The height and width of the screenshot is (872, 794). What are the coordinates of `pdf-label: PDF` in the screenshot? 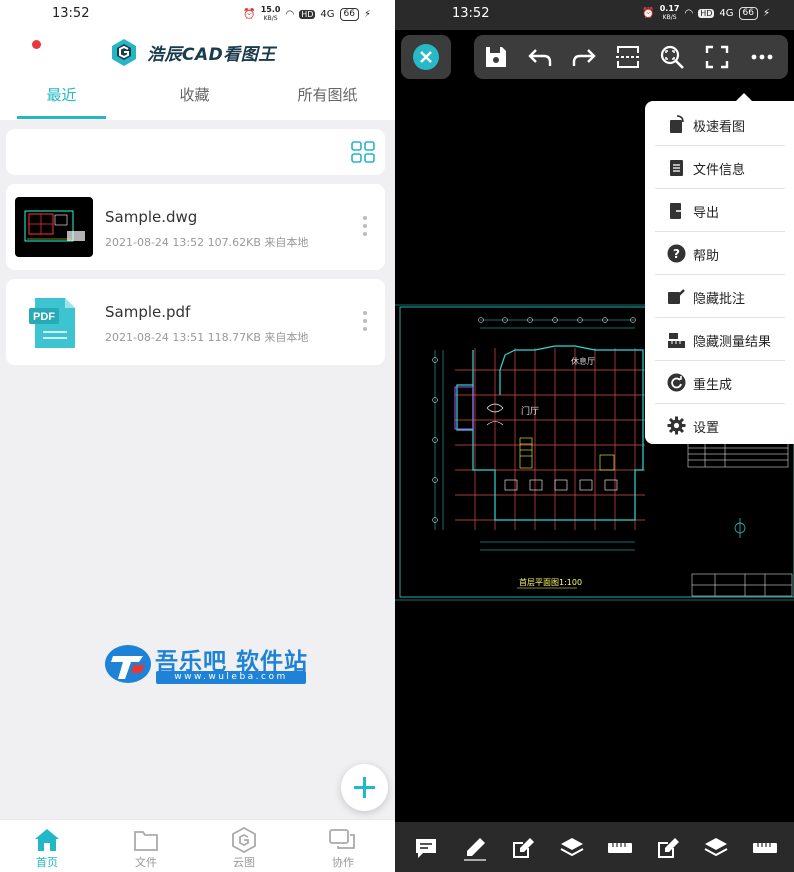 It's located at (44, 317).